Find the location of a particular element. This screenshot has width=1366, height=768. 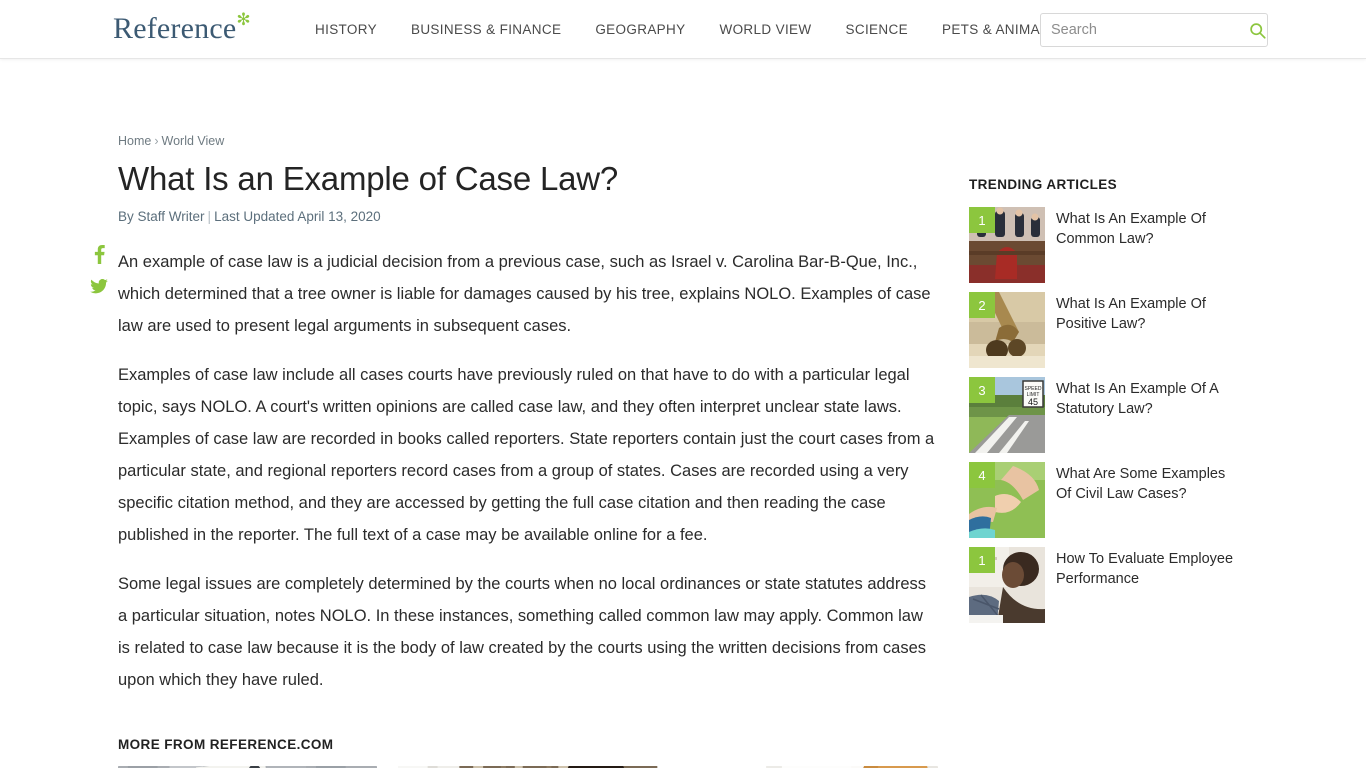

breadcrumb-world-view: World View is located at coordinates (193, 141).